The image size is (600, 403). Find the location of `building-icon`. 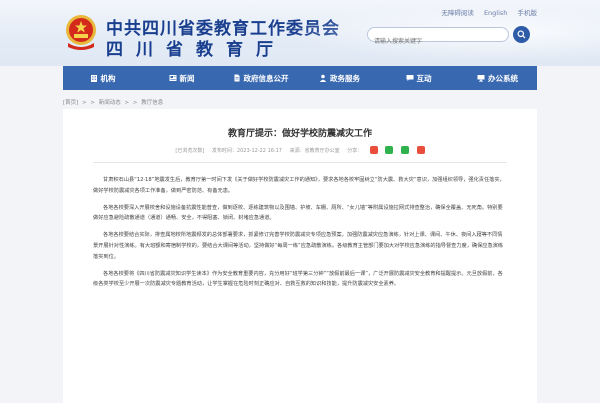

building-icon is located at coordinates (93, 78).